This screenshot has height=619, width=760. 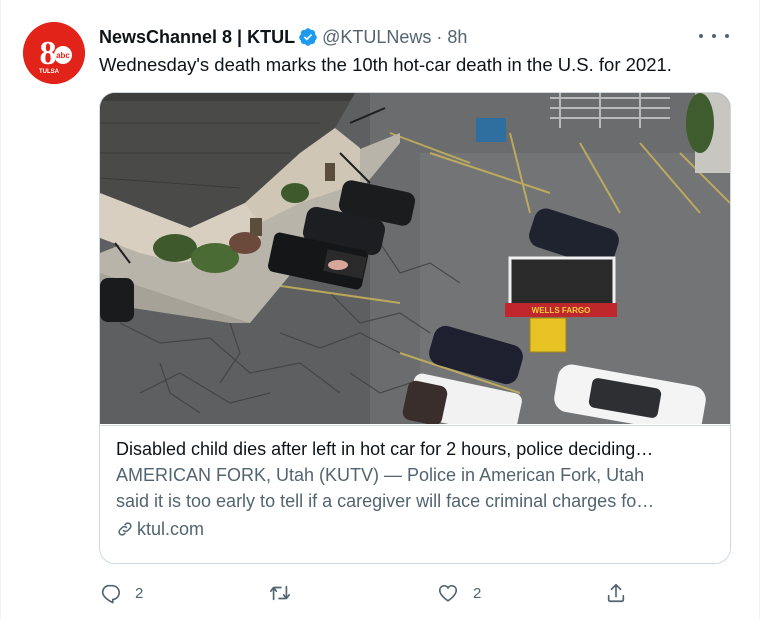 What do you see at coordinates (139, 593) in the screenshot?
I see `reply-count: 2` at bounding box center [139, 593].